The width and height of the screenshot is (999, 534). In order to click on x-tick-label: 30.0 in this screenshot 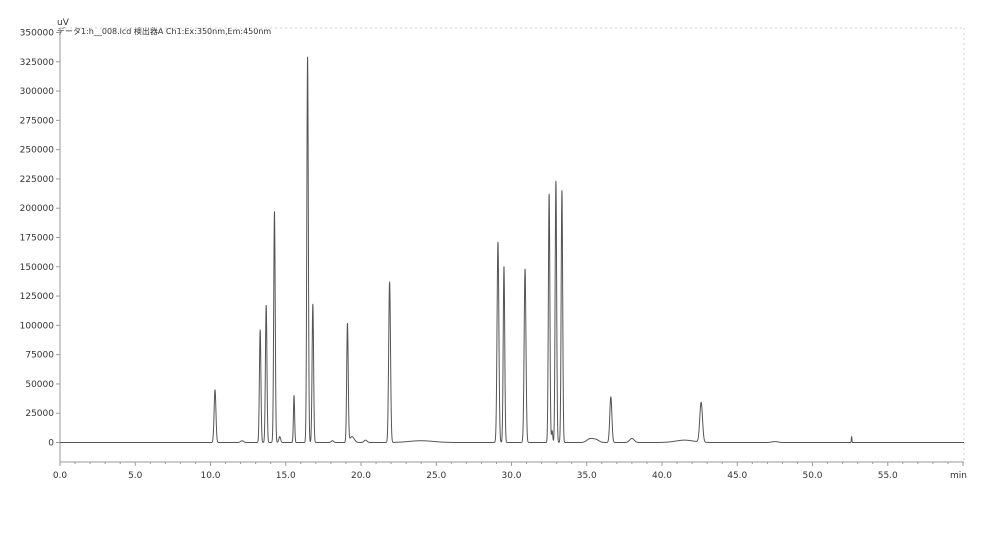, I will do `click(511, 476)`.